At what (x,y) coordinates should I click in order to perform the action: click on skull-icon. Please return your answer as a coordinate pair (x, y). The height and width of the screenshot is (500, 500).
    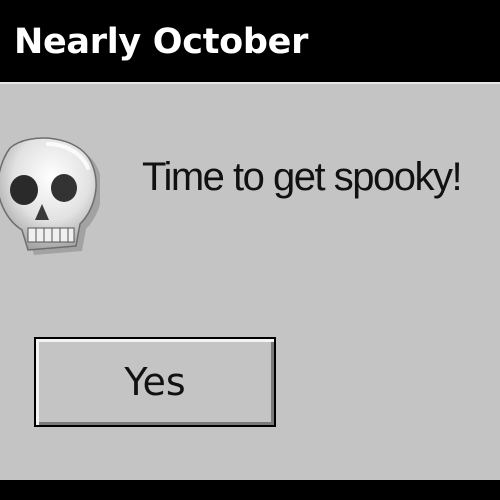
    Looking at the image, I should click on (50, 196).